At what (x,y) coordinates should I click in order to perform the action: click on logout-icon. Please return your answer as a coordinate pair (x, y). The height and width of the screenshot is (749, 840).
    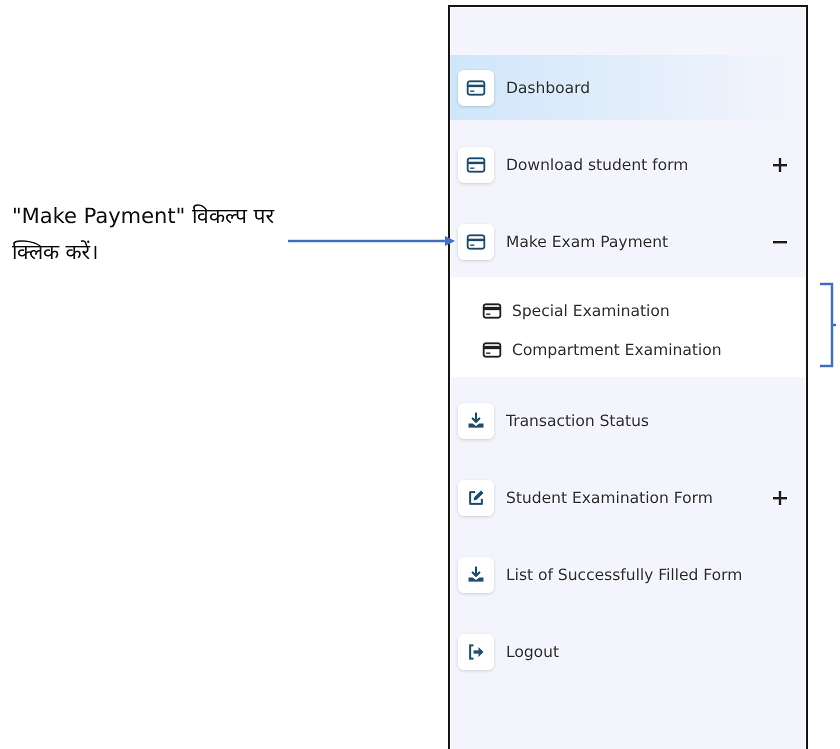
    Looking at the image, I should click on (476, 652).